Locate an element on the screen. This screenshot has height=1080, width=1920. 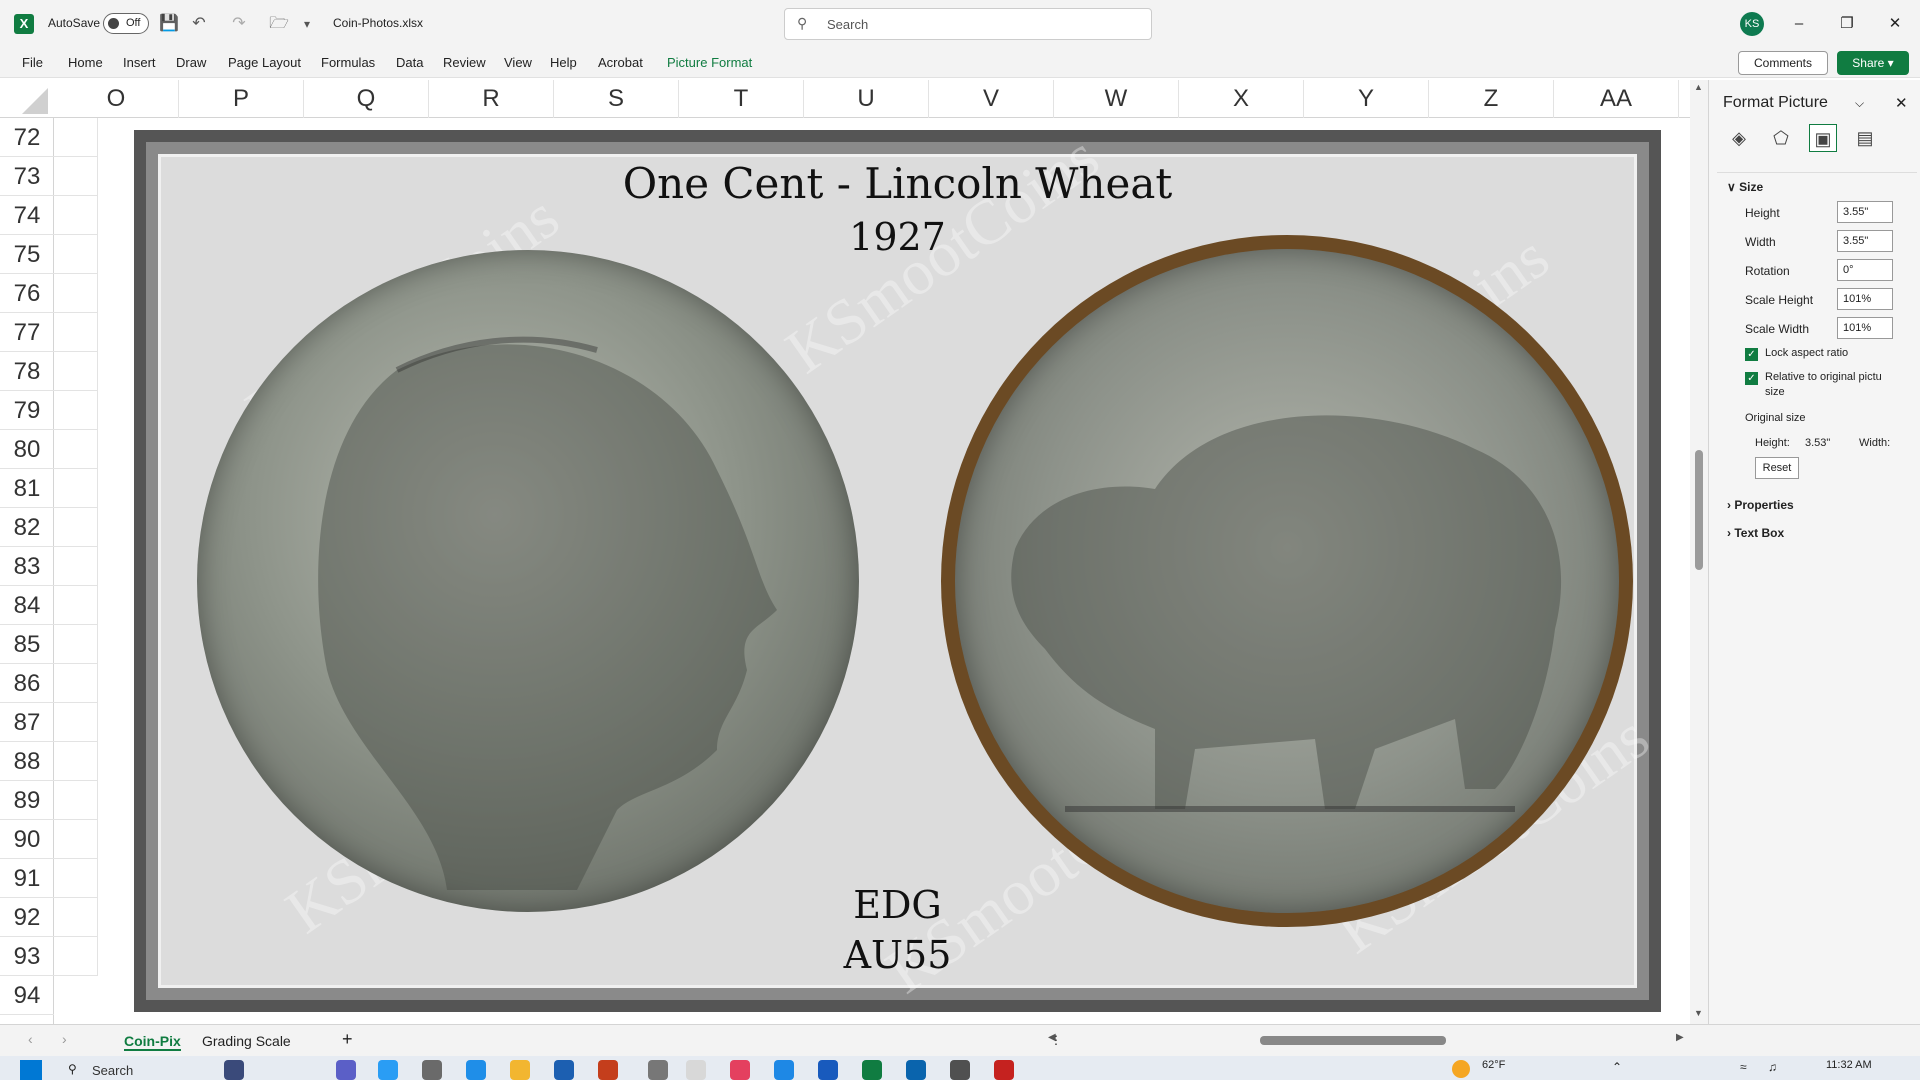
select-all-corner is located at coordinates (35, 101).